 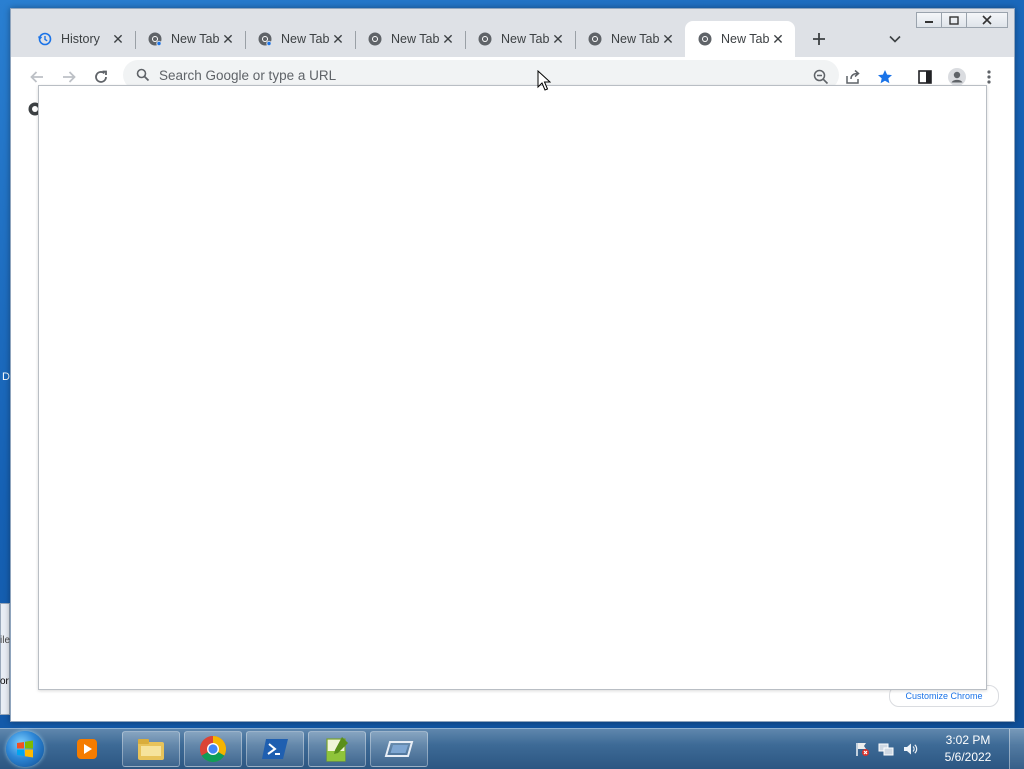 What do you see at coordinates (101, 76) in the screenshot?
I see `reload-icon` at bounding box center [101, 76].